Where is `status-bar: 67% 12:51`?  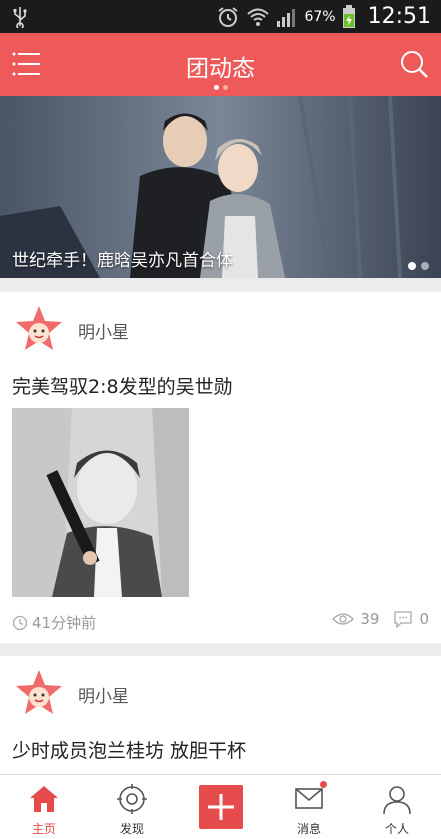
status-bar: 67% 12:51 is located at coordinates (220, 16).